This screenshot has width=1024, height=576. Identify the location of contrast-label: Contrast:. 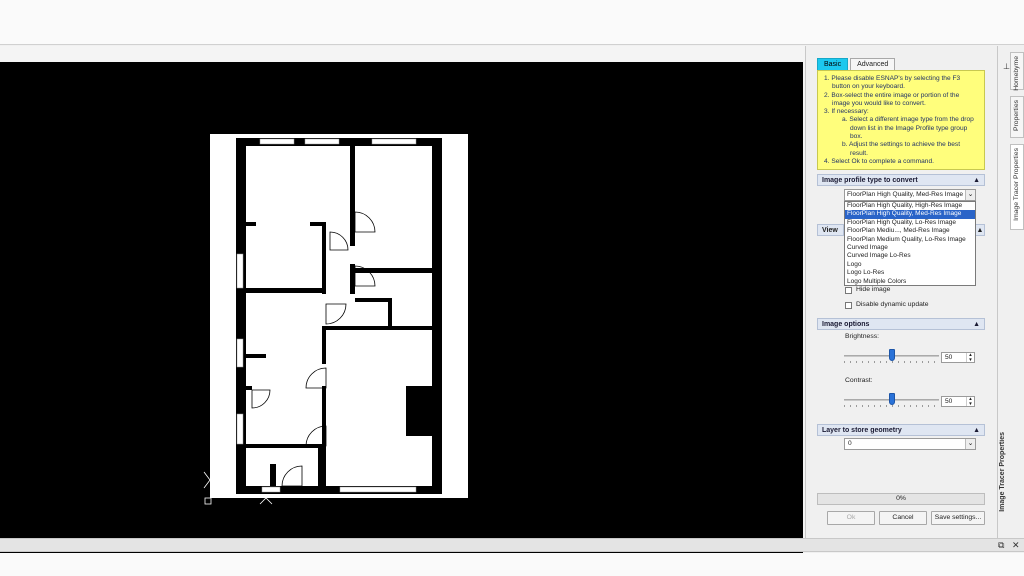
(859, 380).